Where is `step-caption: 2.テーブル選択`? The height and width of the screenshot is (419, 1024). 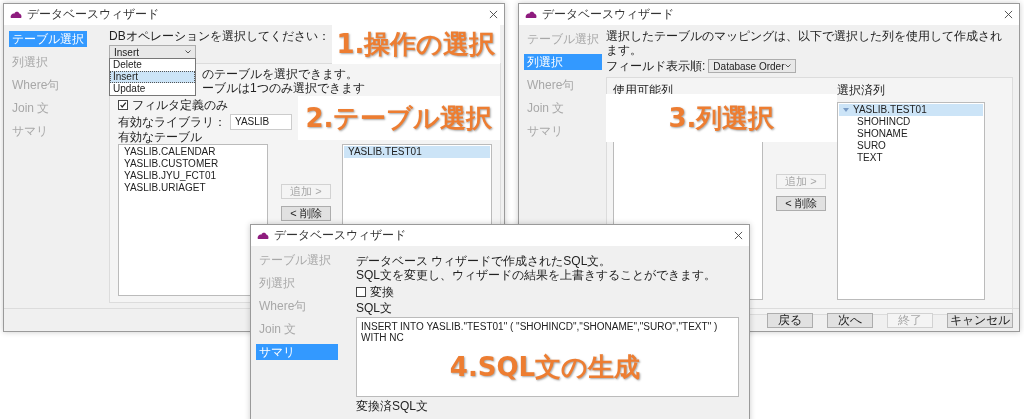
step-caption: 2.テーブル選択 is located at coordinates (399, 118).